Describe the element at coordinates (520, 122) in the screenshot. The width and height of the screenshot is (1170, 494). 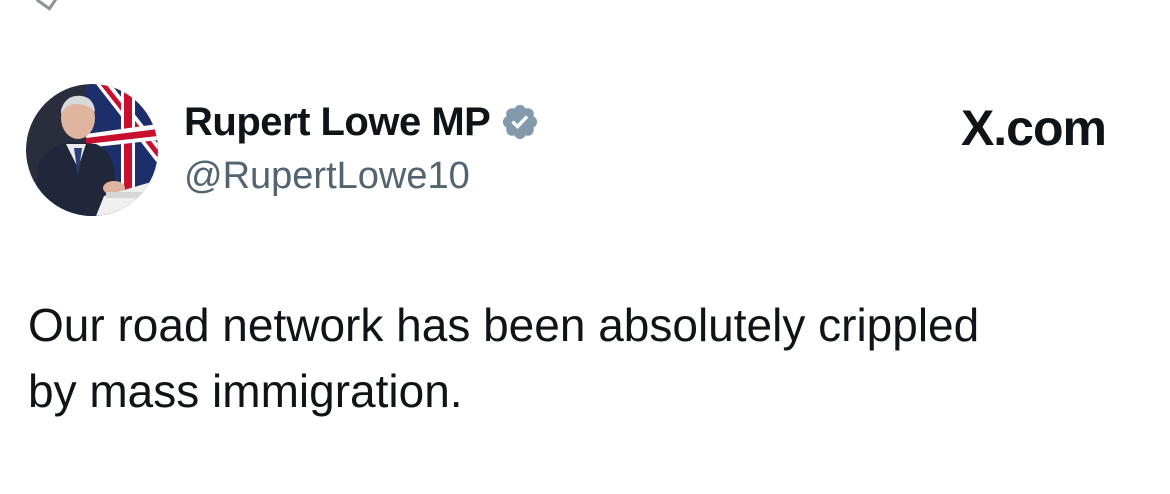
I see `verified-badge-icon` at that location.